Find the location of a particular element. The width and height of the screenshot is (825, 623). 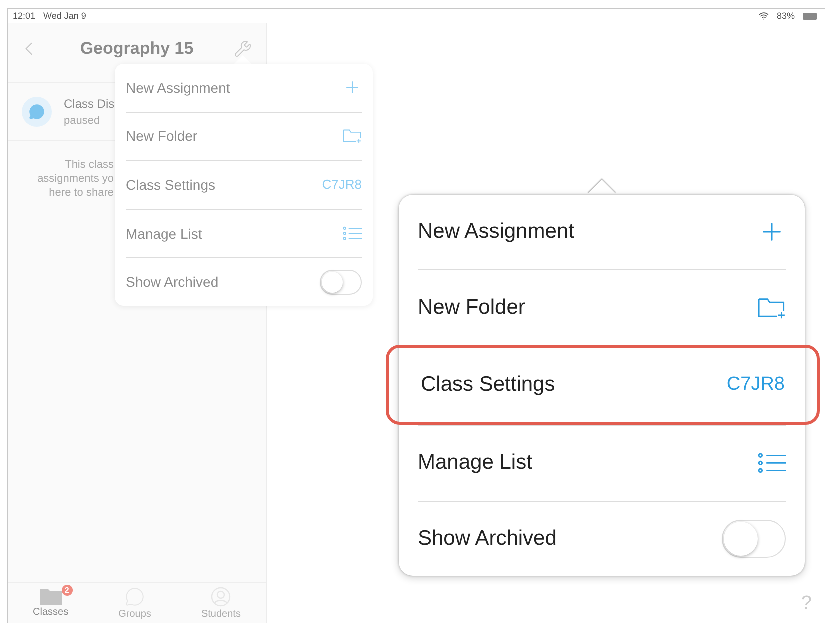

wifi-icon is located at coordinates (763, 16).